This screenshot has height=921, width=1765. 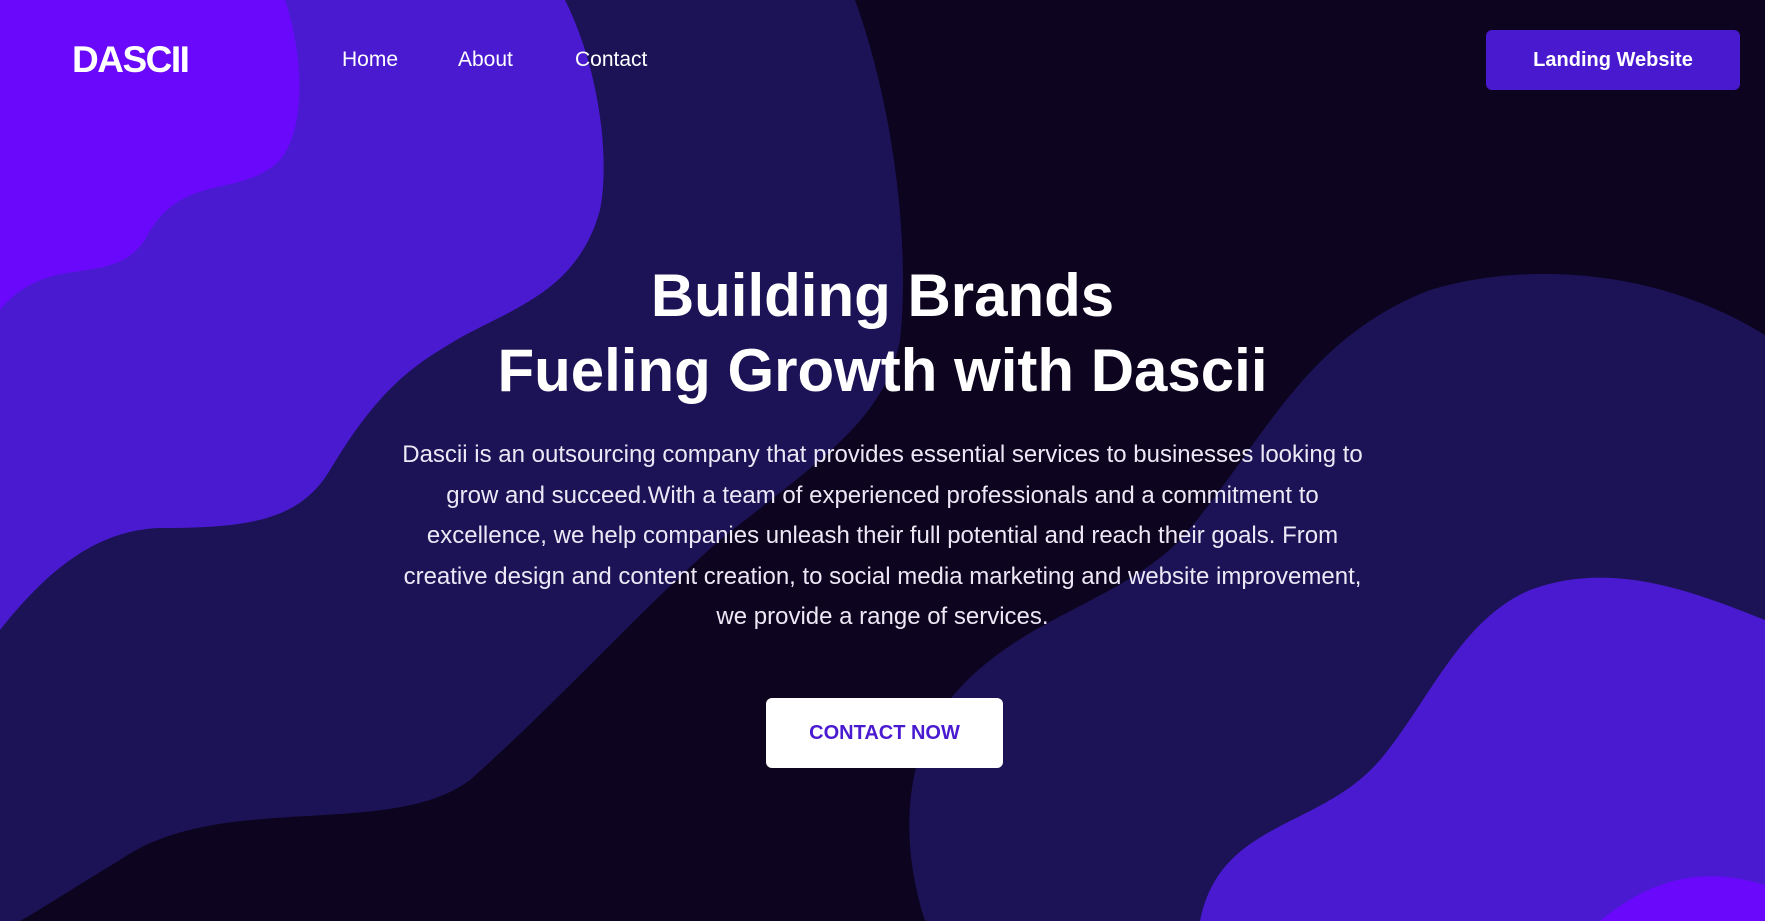 I want to click on contact-now-button: CONTACT NOW, so click(x=884, y=733).